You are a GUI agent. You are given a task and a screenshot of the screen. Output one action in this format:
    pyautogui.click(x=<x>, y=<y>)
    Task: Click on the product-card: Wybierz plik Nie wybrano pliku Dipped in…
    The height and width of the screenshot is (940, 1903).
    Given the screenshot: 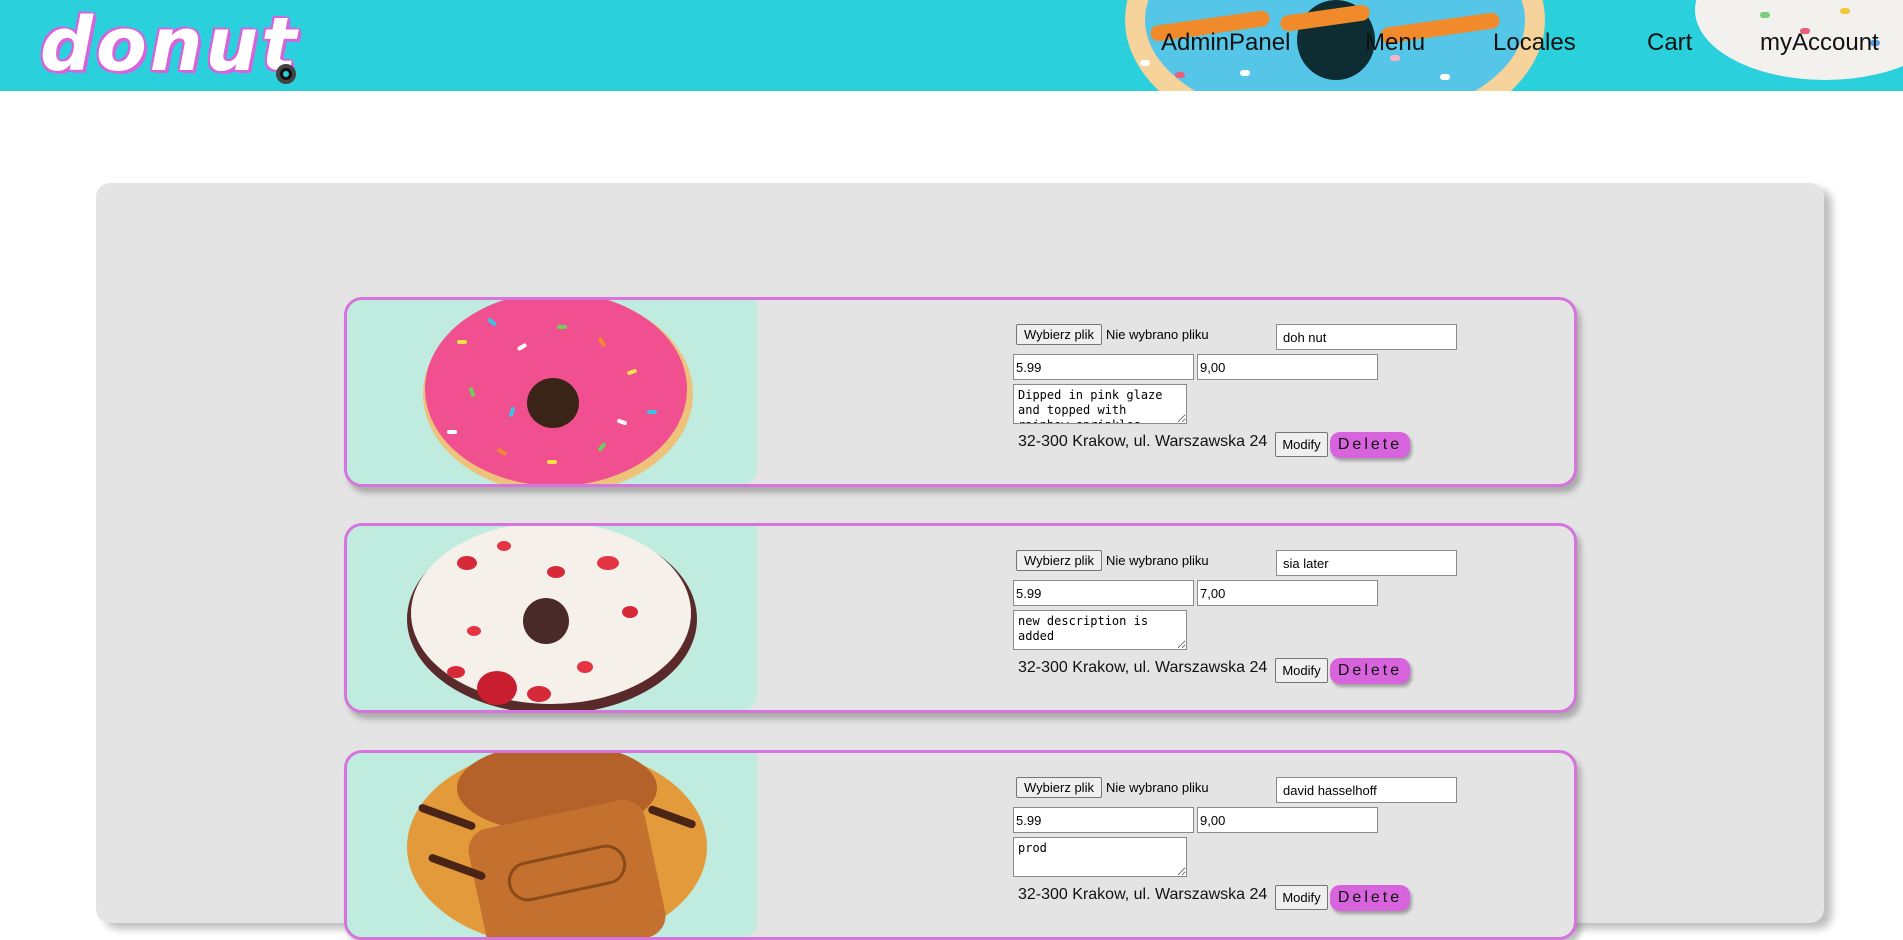 What is the action you would take?
    pyautogui.click(x=960, y=392)
    